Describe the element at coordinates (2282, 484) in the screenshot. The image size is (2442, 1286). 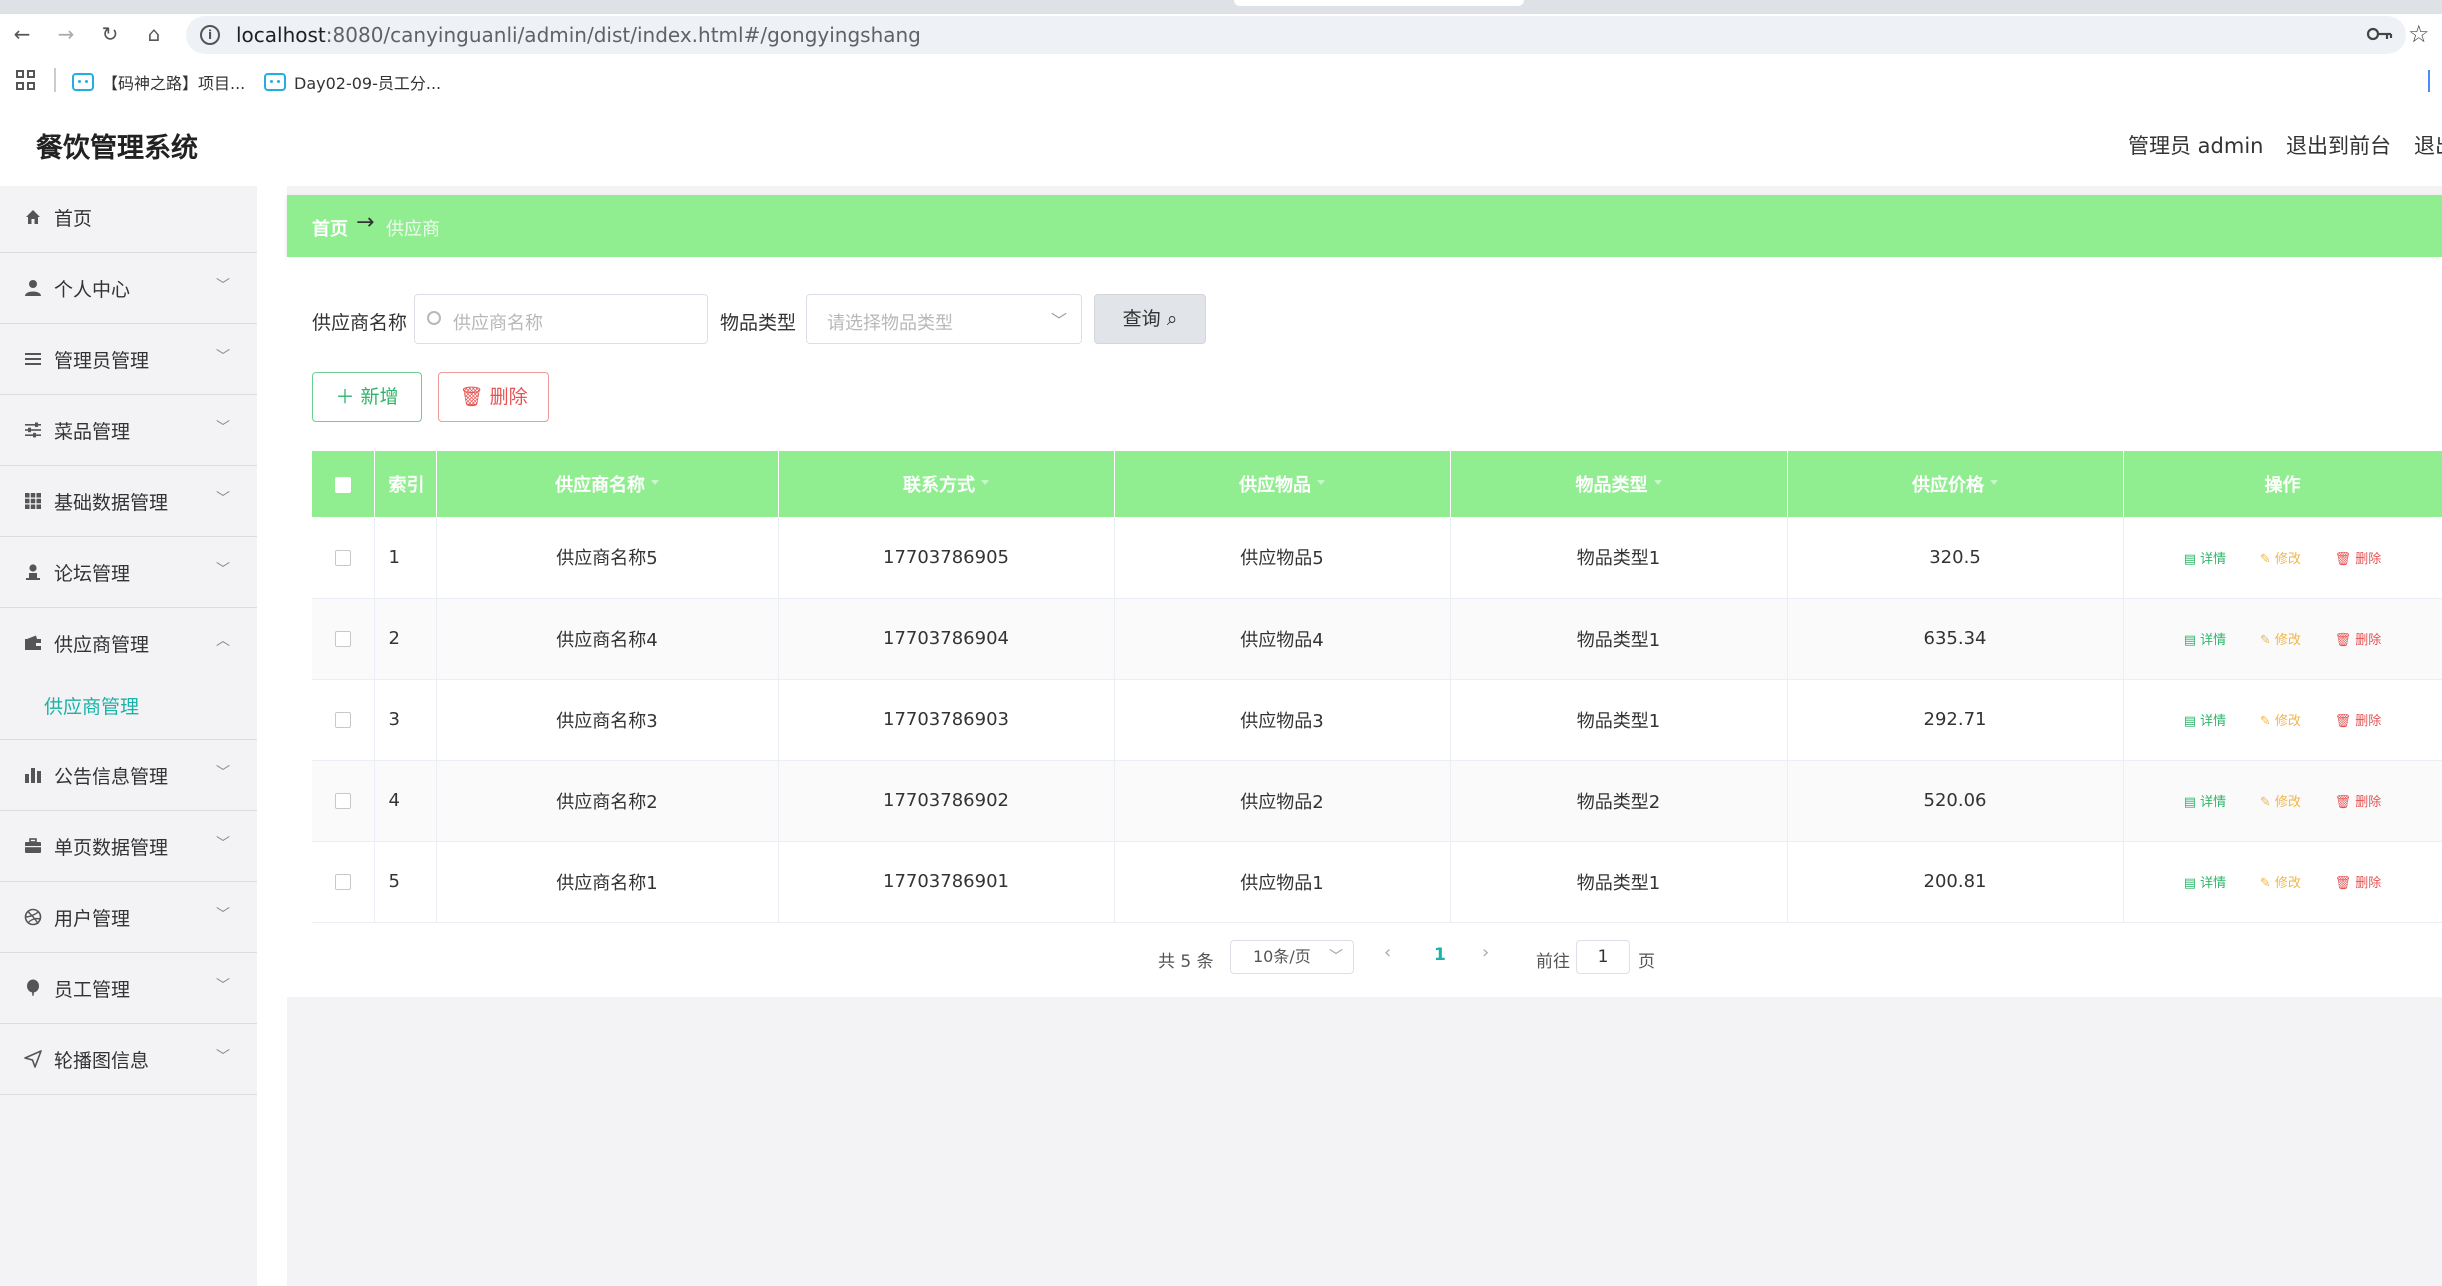
I see `col-header-ops: 操作` at that location.